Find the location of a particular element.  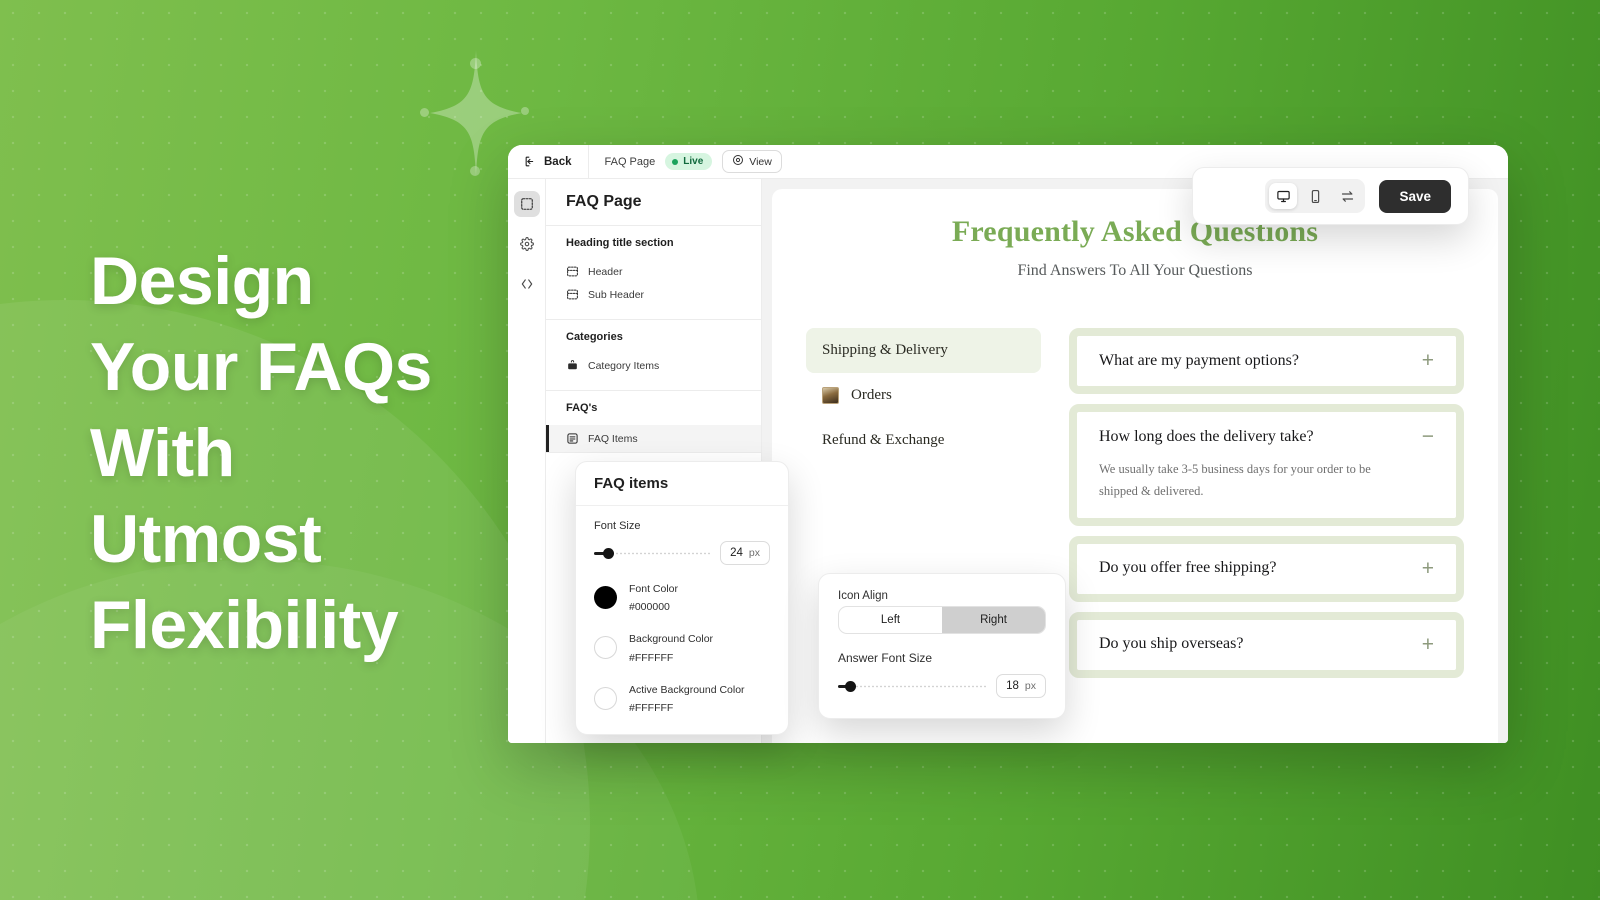

mobile-icon is located at coordinates (1315, 196).